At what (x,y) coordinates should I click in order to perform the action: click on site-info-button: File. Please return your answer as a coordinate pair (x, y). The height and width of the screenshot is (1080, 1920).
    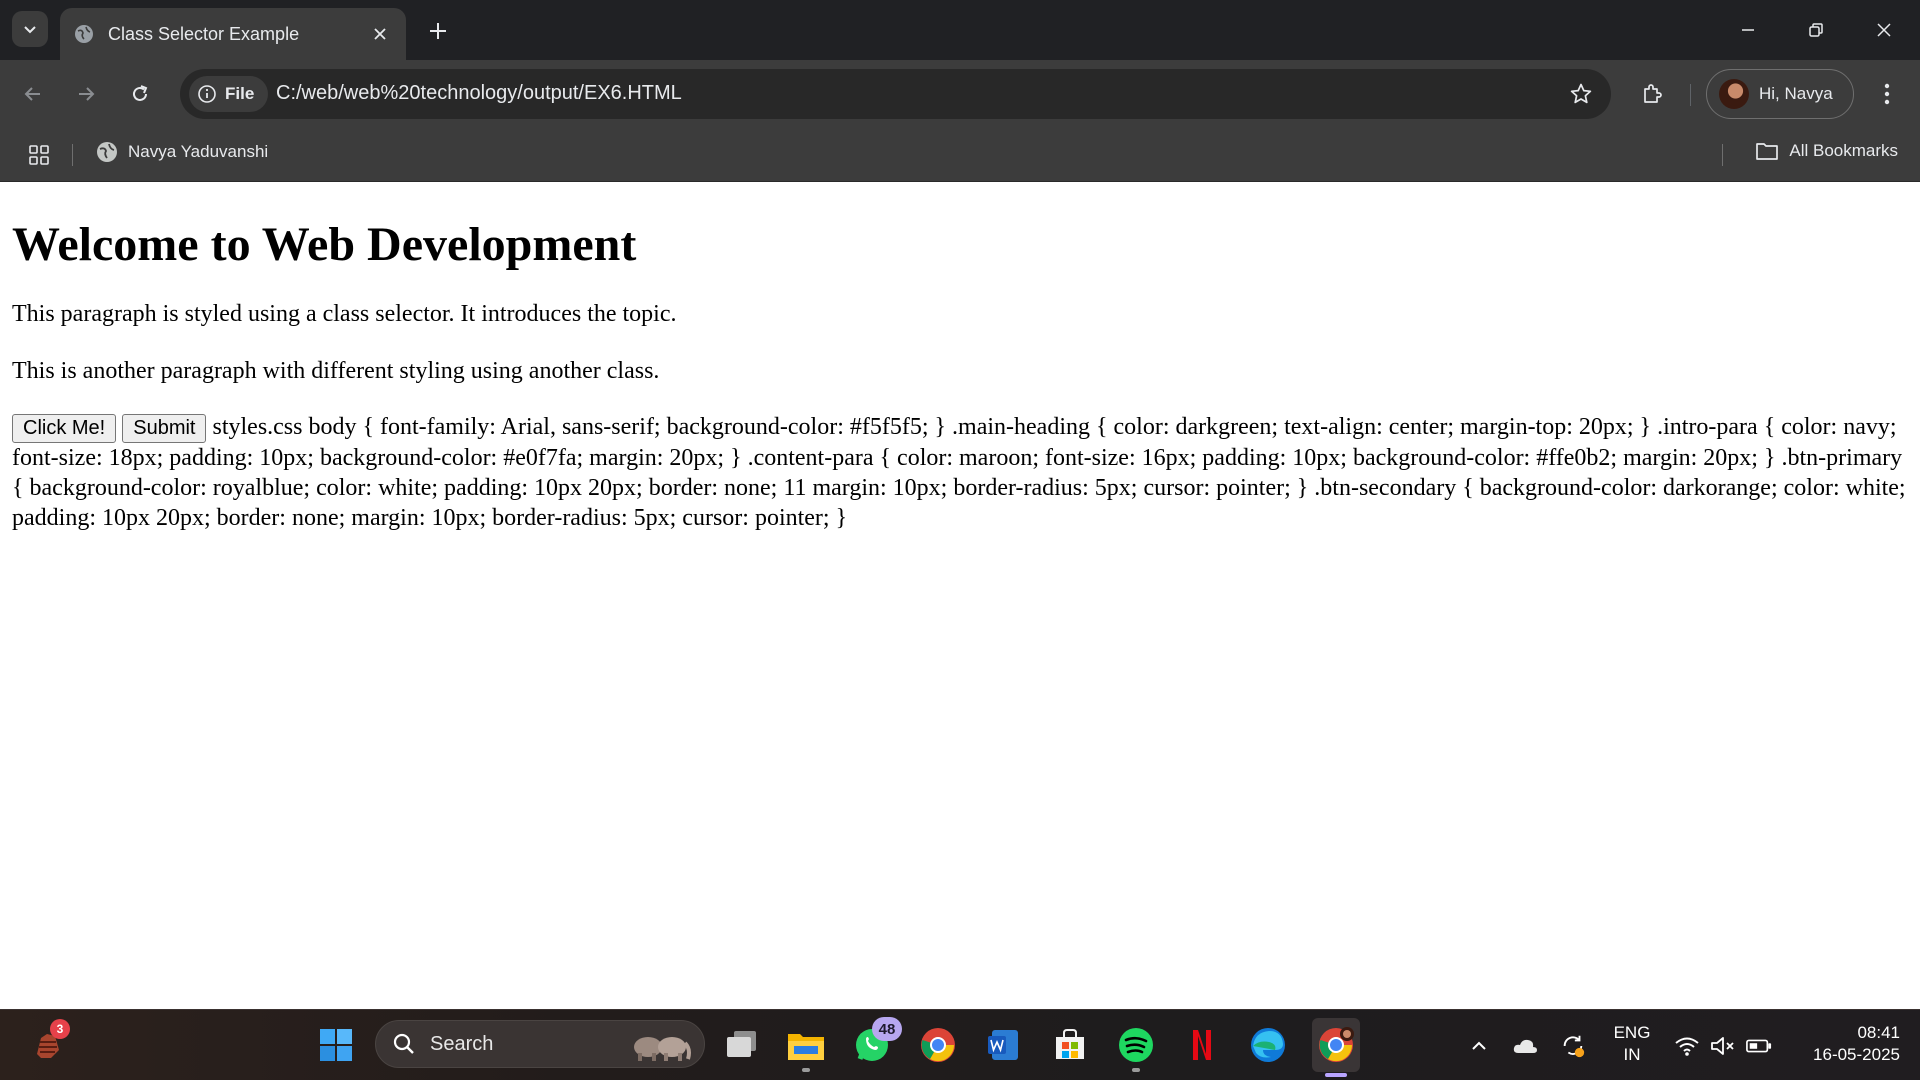
    Looking at the image, I should click on (229, 94).